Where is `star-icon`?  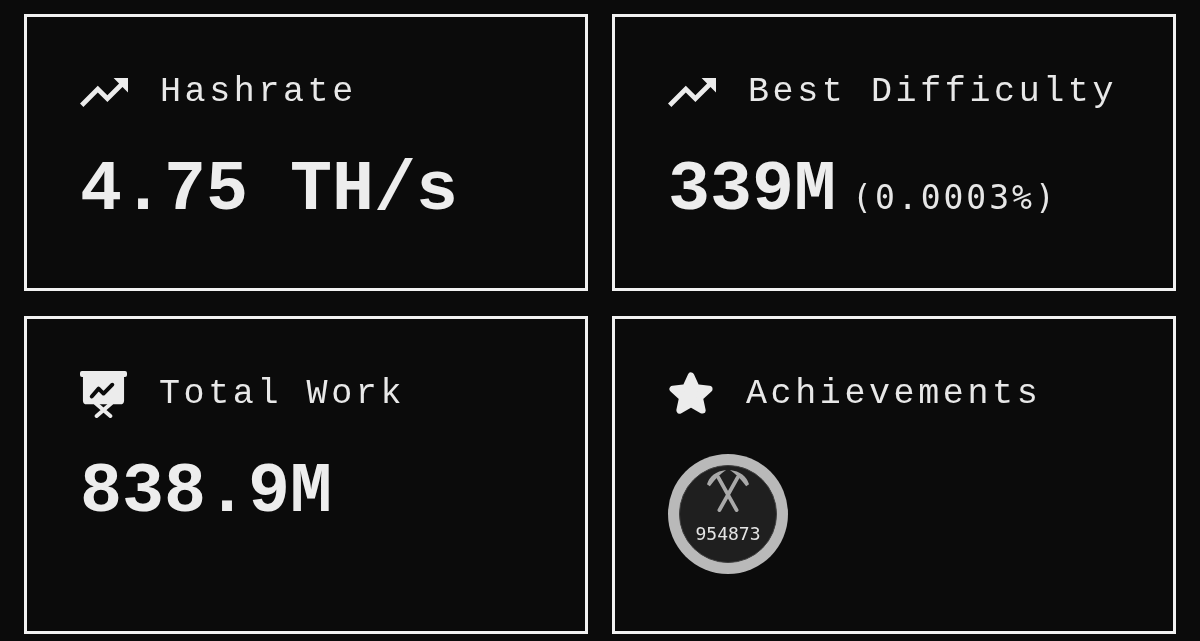
star-icon is located at coordinates (691, 394).